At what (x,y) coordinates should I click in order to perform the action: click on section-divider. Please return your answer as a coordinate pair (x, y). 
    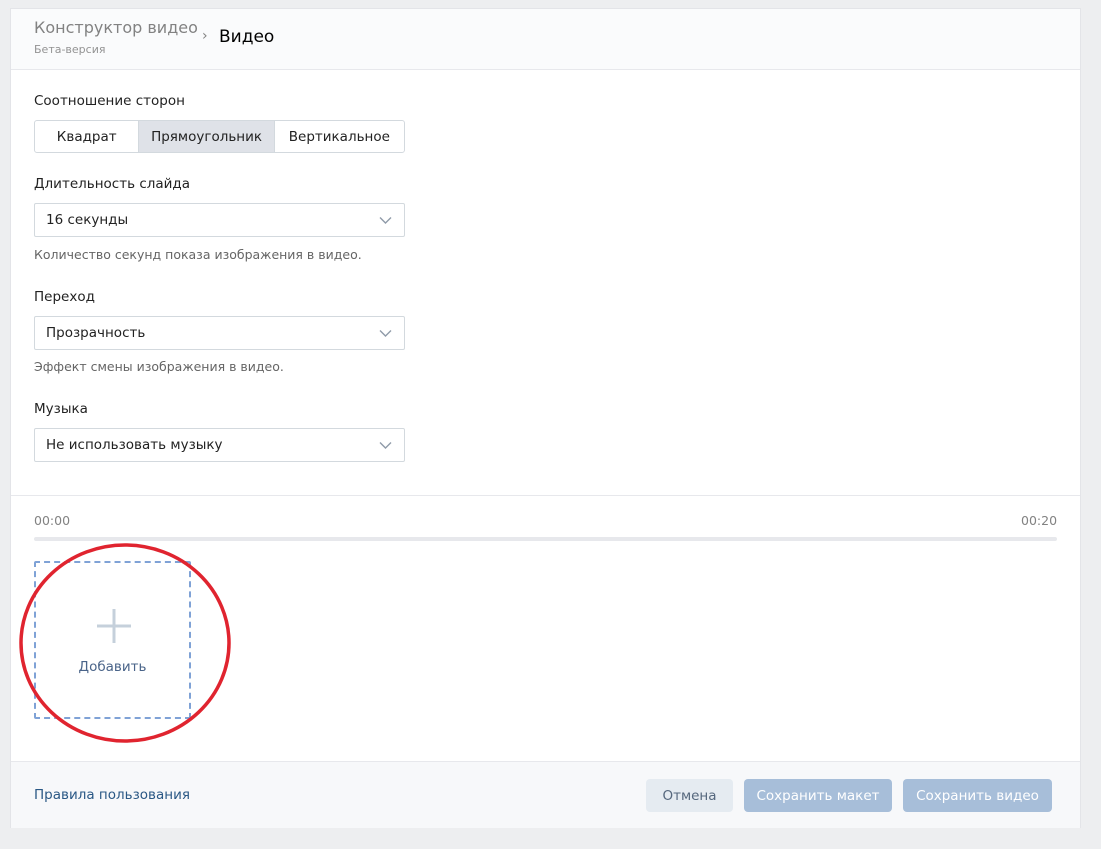
    Looking at the image, I should click on (545, 495).